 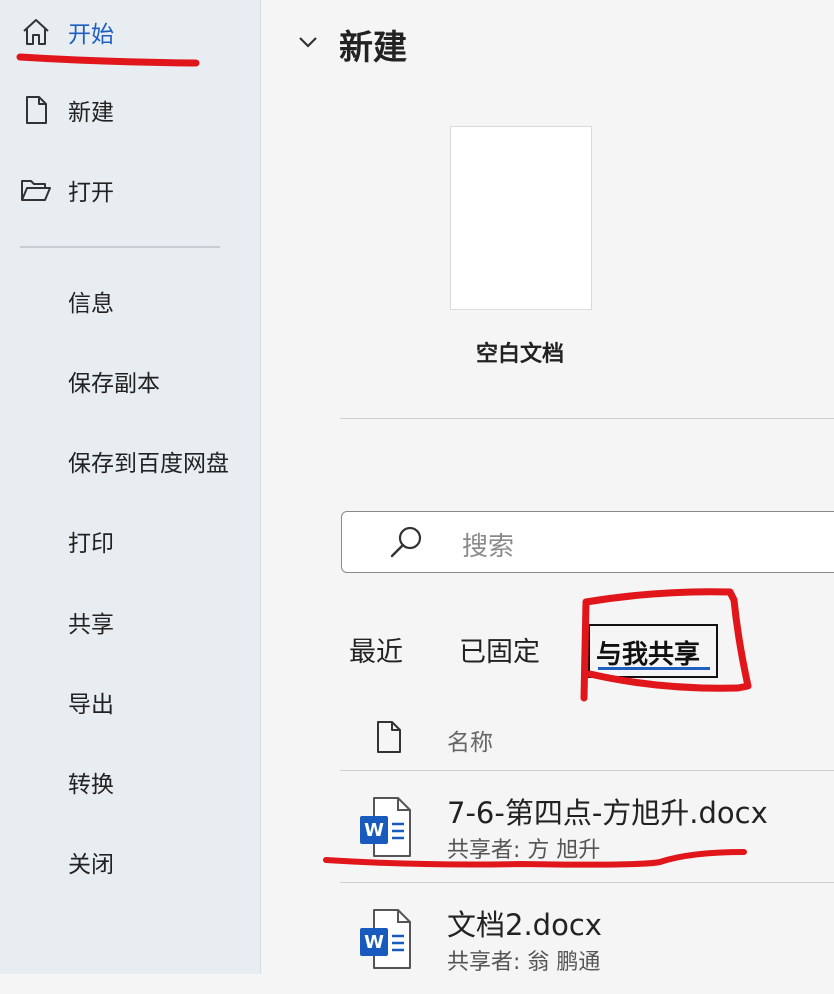 What do you see at coordinates (114, 384) in the screenshot?
I see `sidebar-item-label: 保存副本` at bounding box center [114, 384].